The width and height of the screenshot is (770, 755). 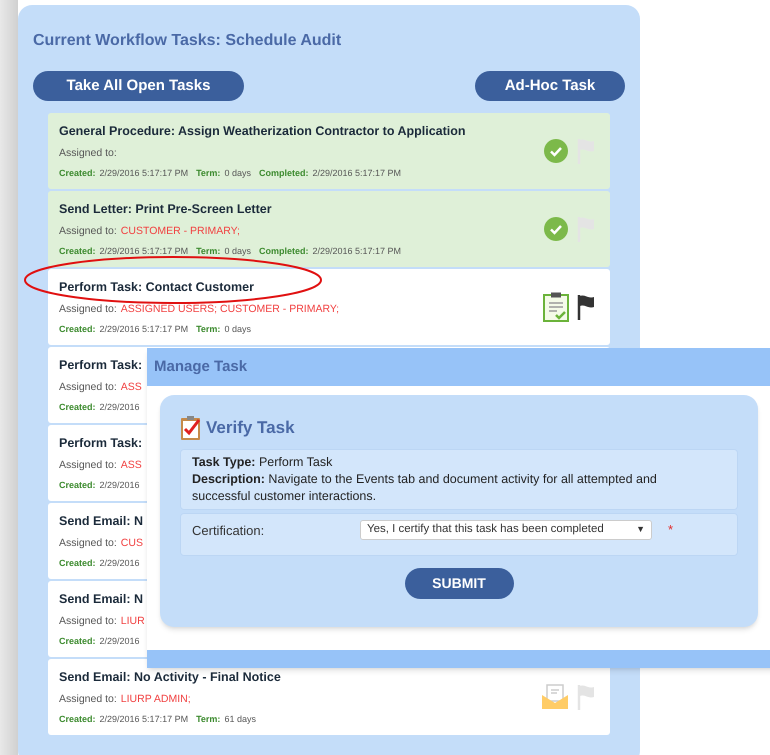 I want to click on task-card: Perform Task: Contact Customer Assigned to: ASSIGNED USERS; CUSTOMER - PRIMARY; Created: 2/29/2016 5:17:17 PM Term: 0 days, so click(x=329, y=307).